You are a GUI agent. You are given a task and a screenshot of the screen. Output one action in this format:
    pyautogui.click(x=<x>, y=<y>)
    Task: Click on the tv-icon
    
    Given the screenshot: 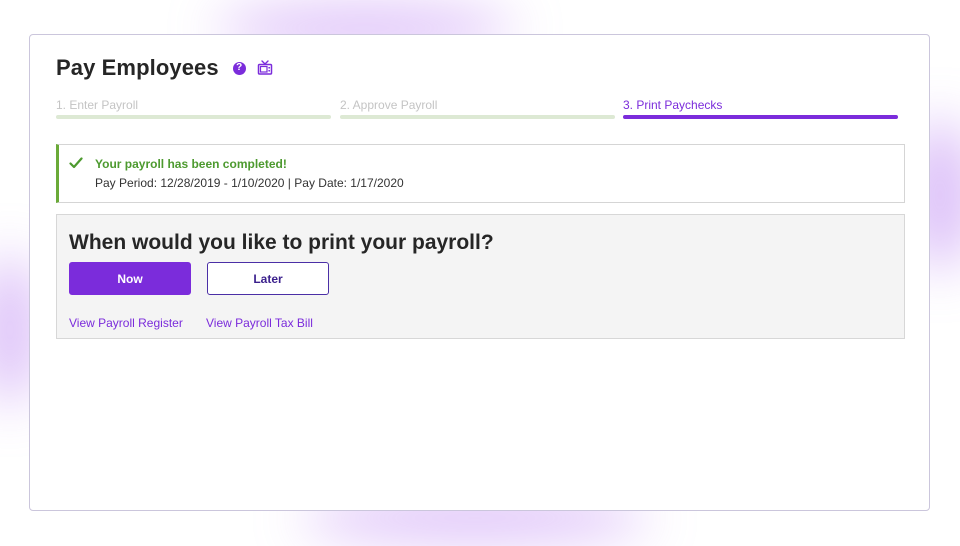 What is the action you would take?
    pyautogui.click(x=265, y=68)
    